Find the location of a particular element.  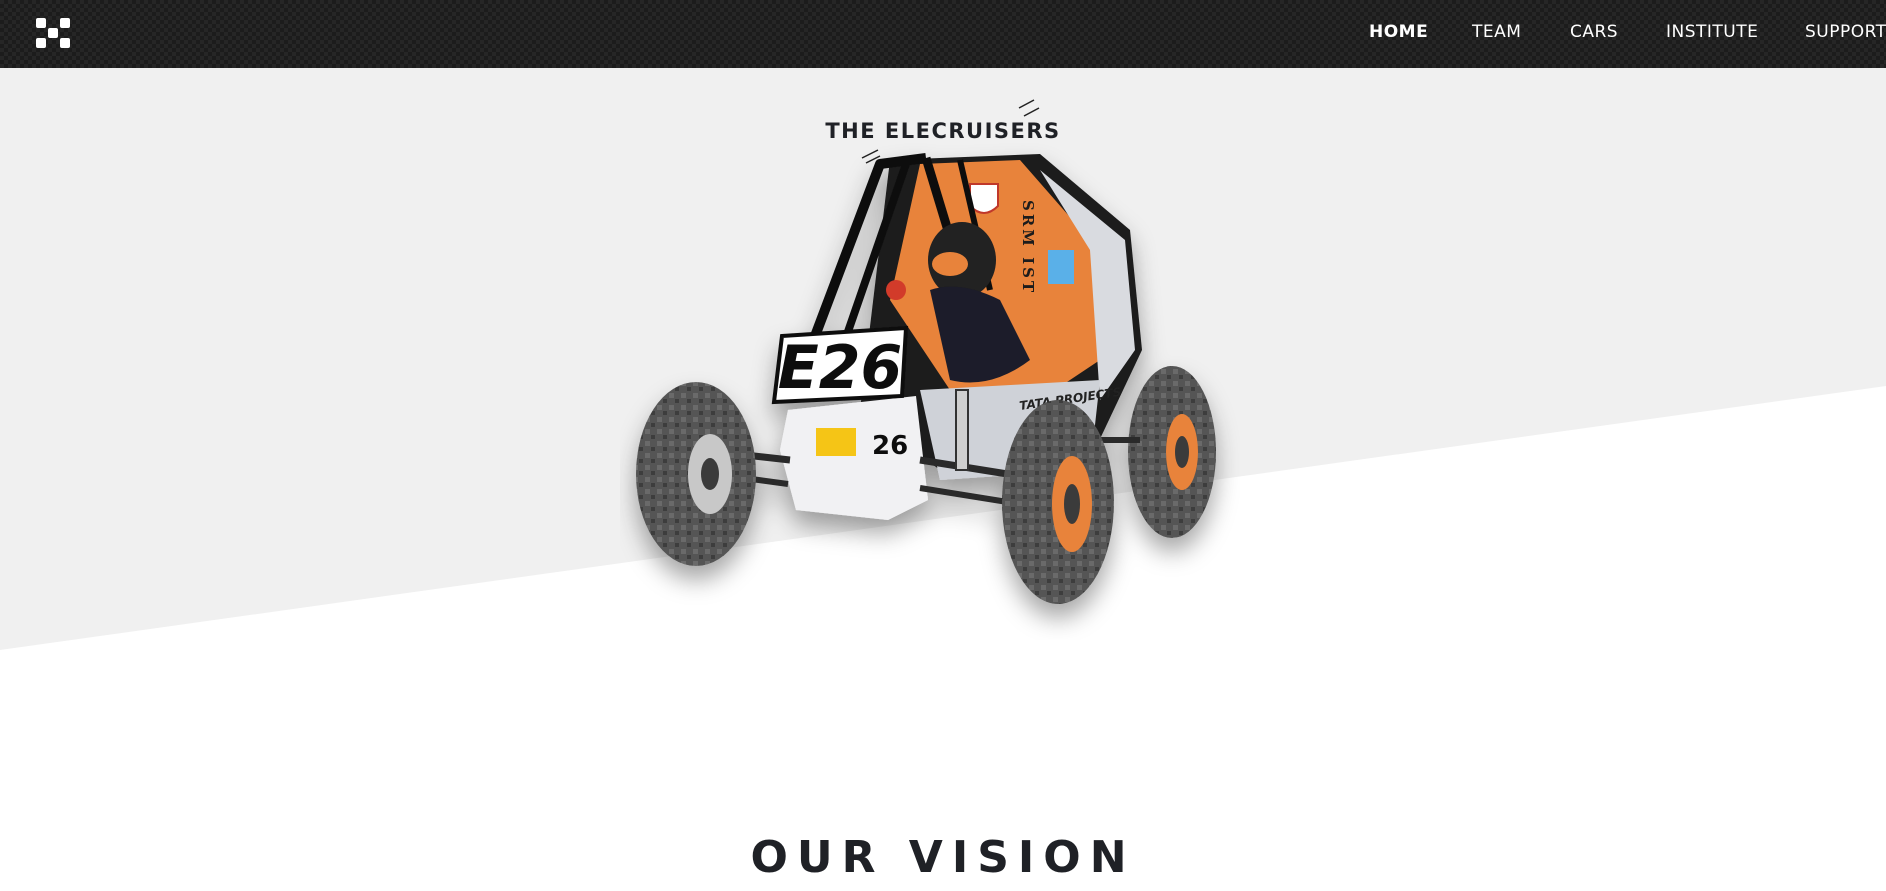

top-navbar: HOME TEAM CARS INSTITUTE SUPPORT is located at coordinates (943, 34).